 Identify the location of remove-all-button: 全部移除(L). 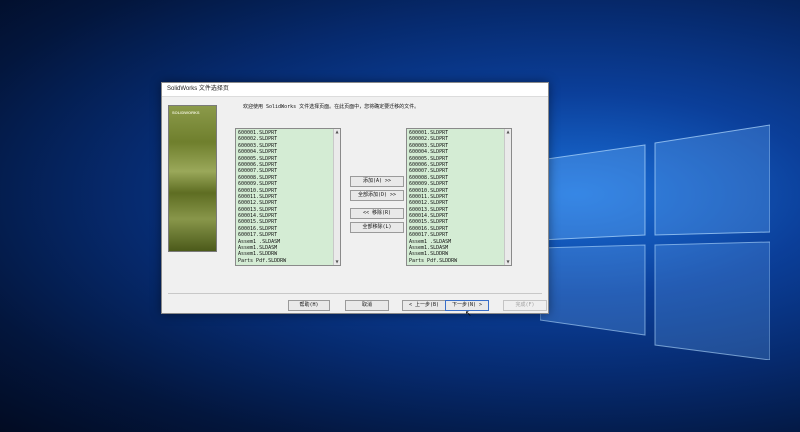
(377, 227).